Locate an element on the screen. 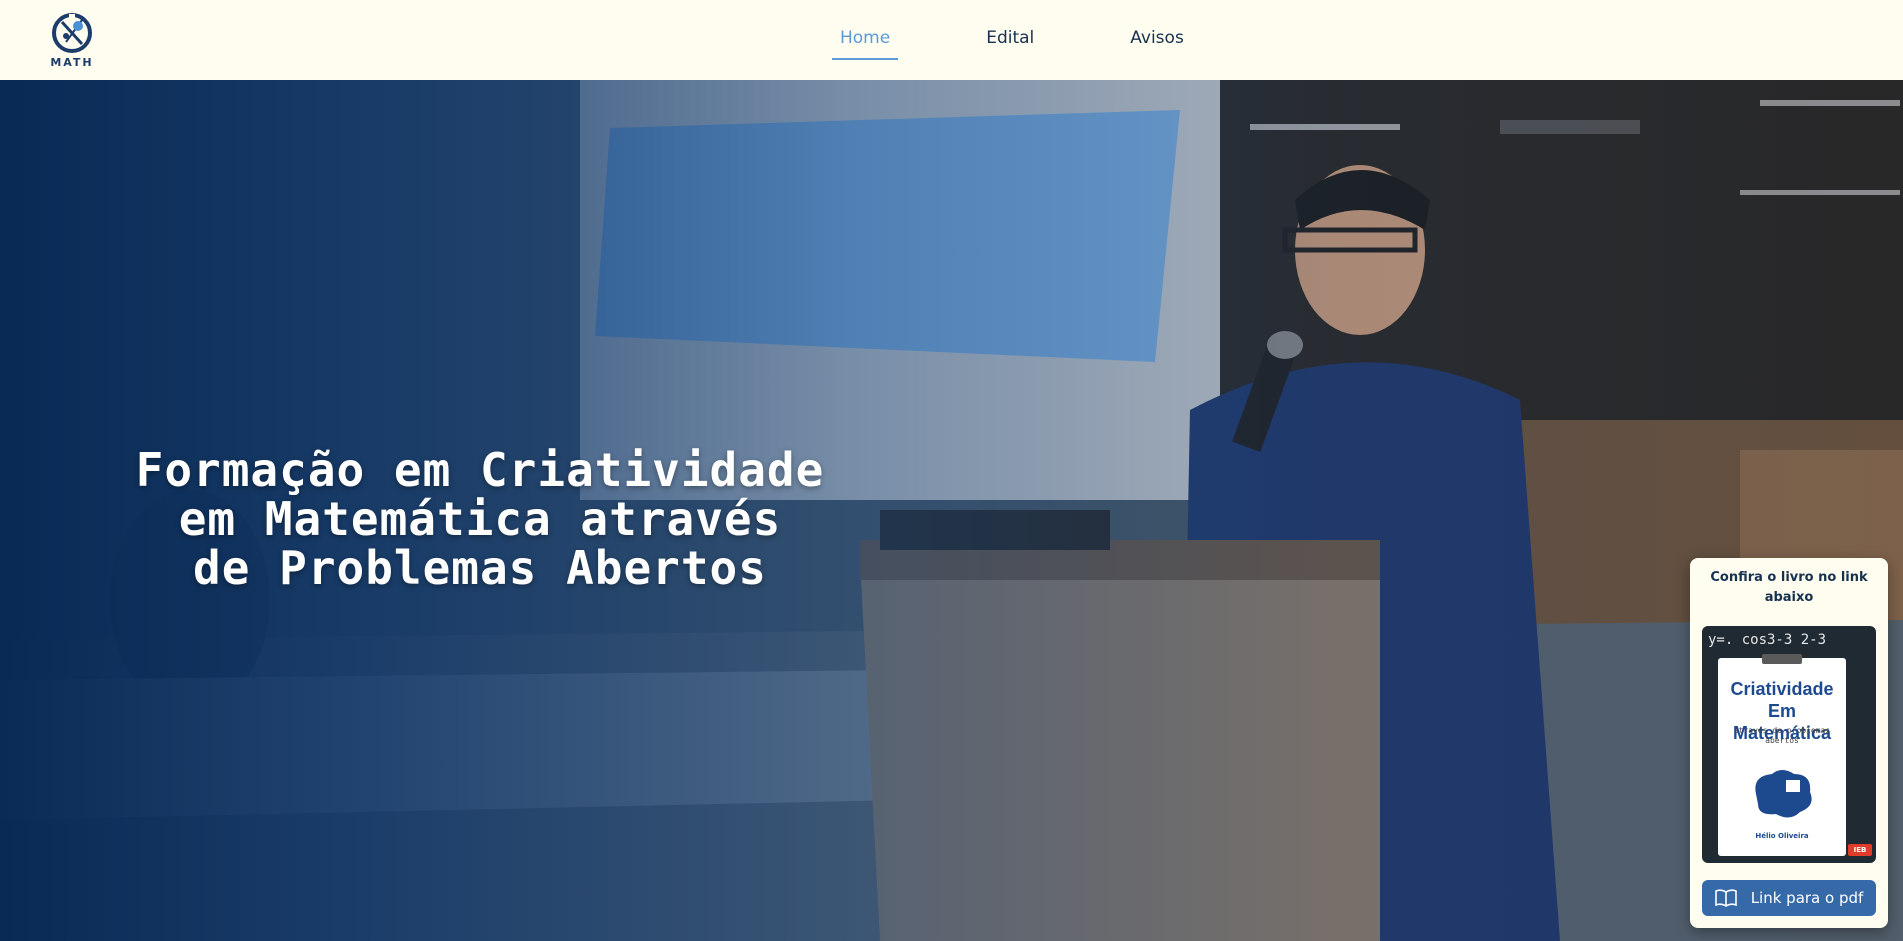 This screenshot has width=1903, height=941. site-header: MATH Home Edital Avisos is located at coordinates (951, 40).